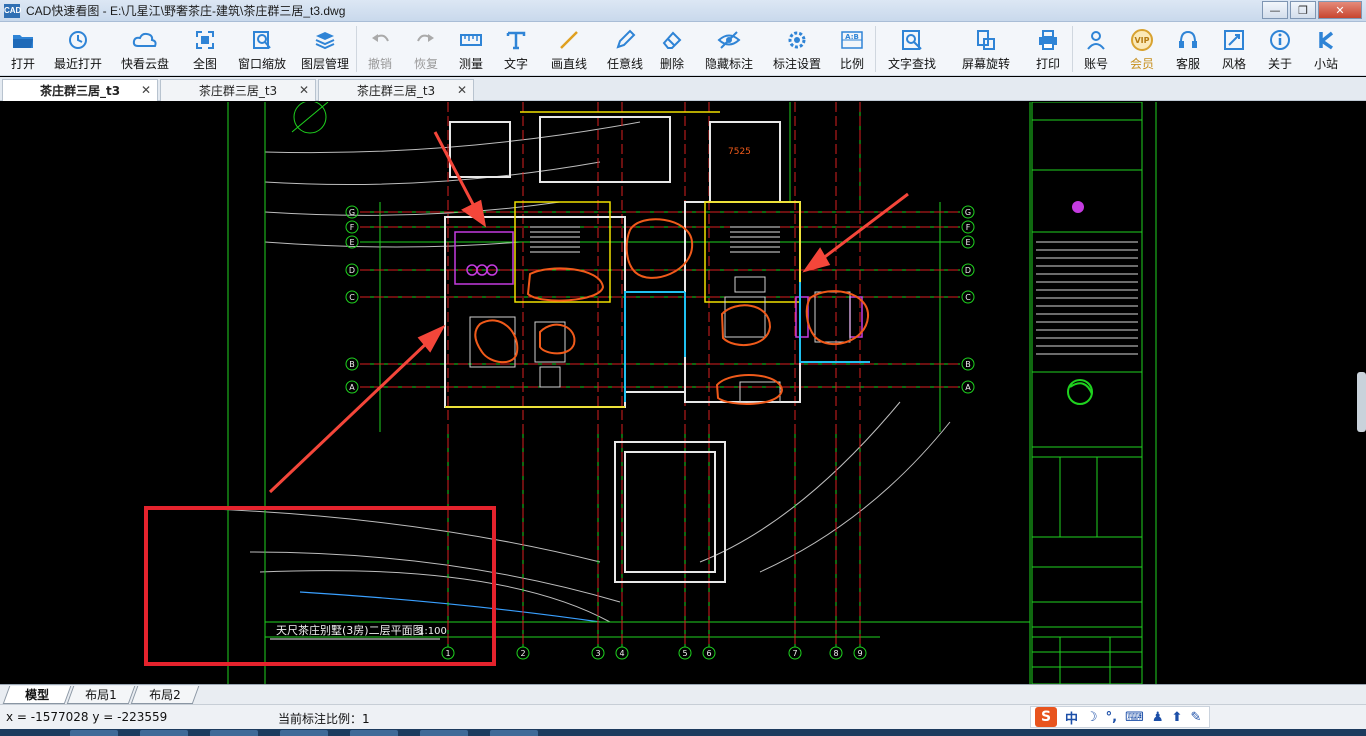 Image resolution: width=1366 pixels, height=736 pixels. I want to click on ime-language-toggle: 中, so click(1071, 717).